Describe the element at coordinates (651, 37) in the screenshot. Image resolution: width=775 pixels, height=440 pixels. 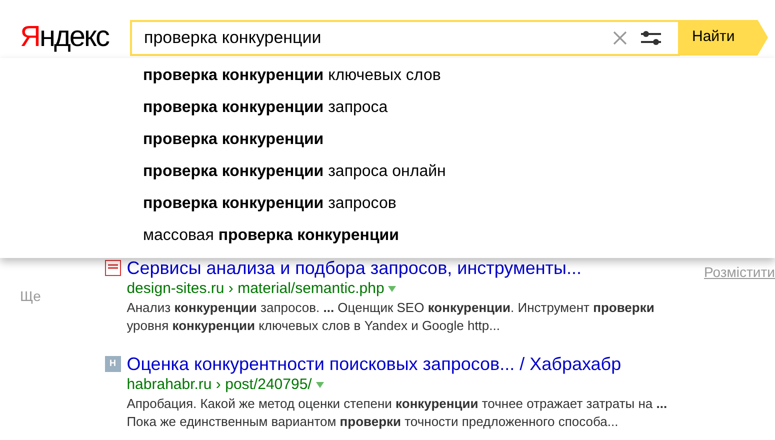
I see `filter-icon` at that location.